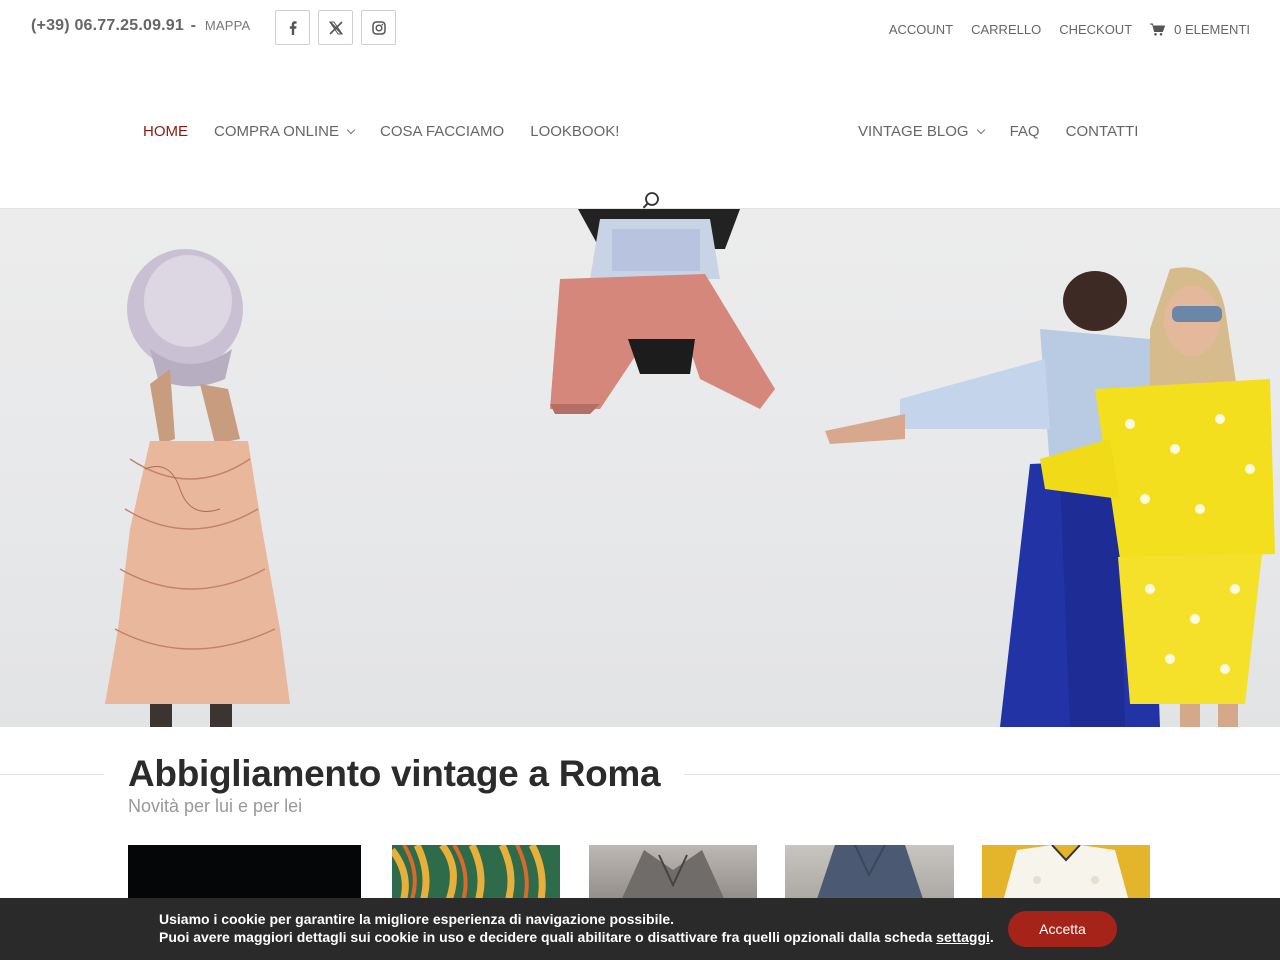 The width and height of the screenshot is (1280, 960). Describe the element at coordinates (998, 131) in the screenshot. I see `nav-right: VINTAGE BLOG FAQ CONTATTI` at that location.